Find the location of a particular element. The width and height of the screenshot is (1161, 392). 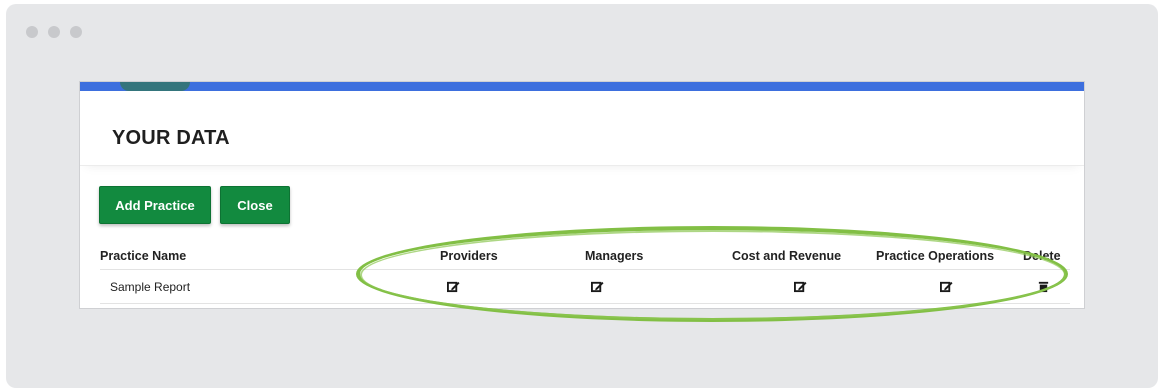

decorative-leaf is located at coordinates (155, 86).